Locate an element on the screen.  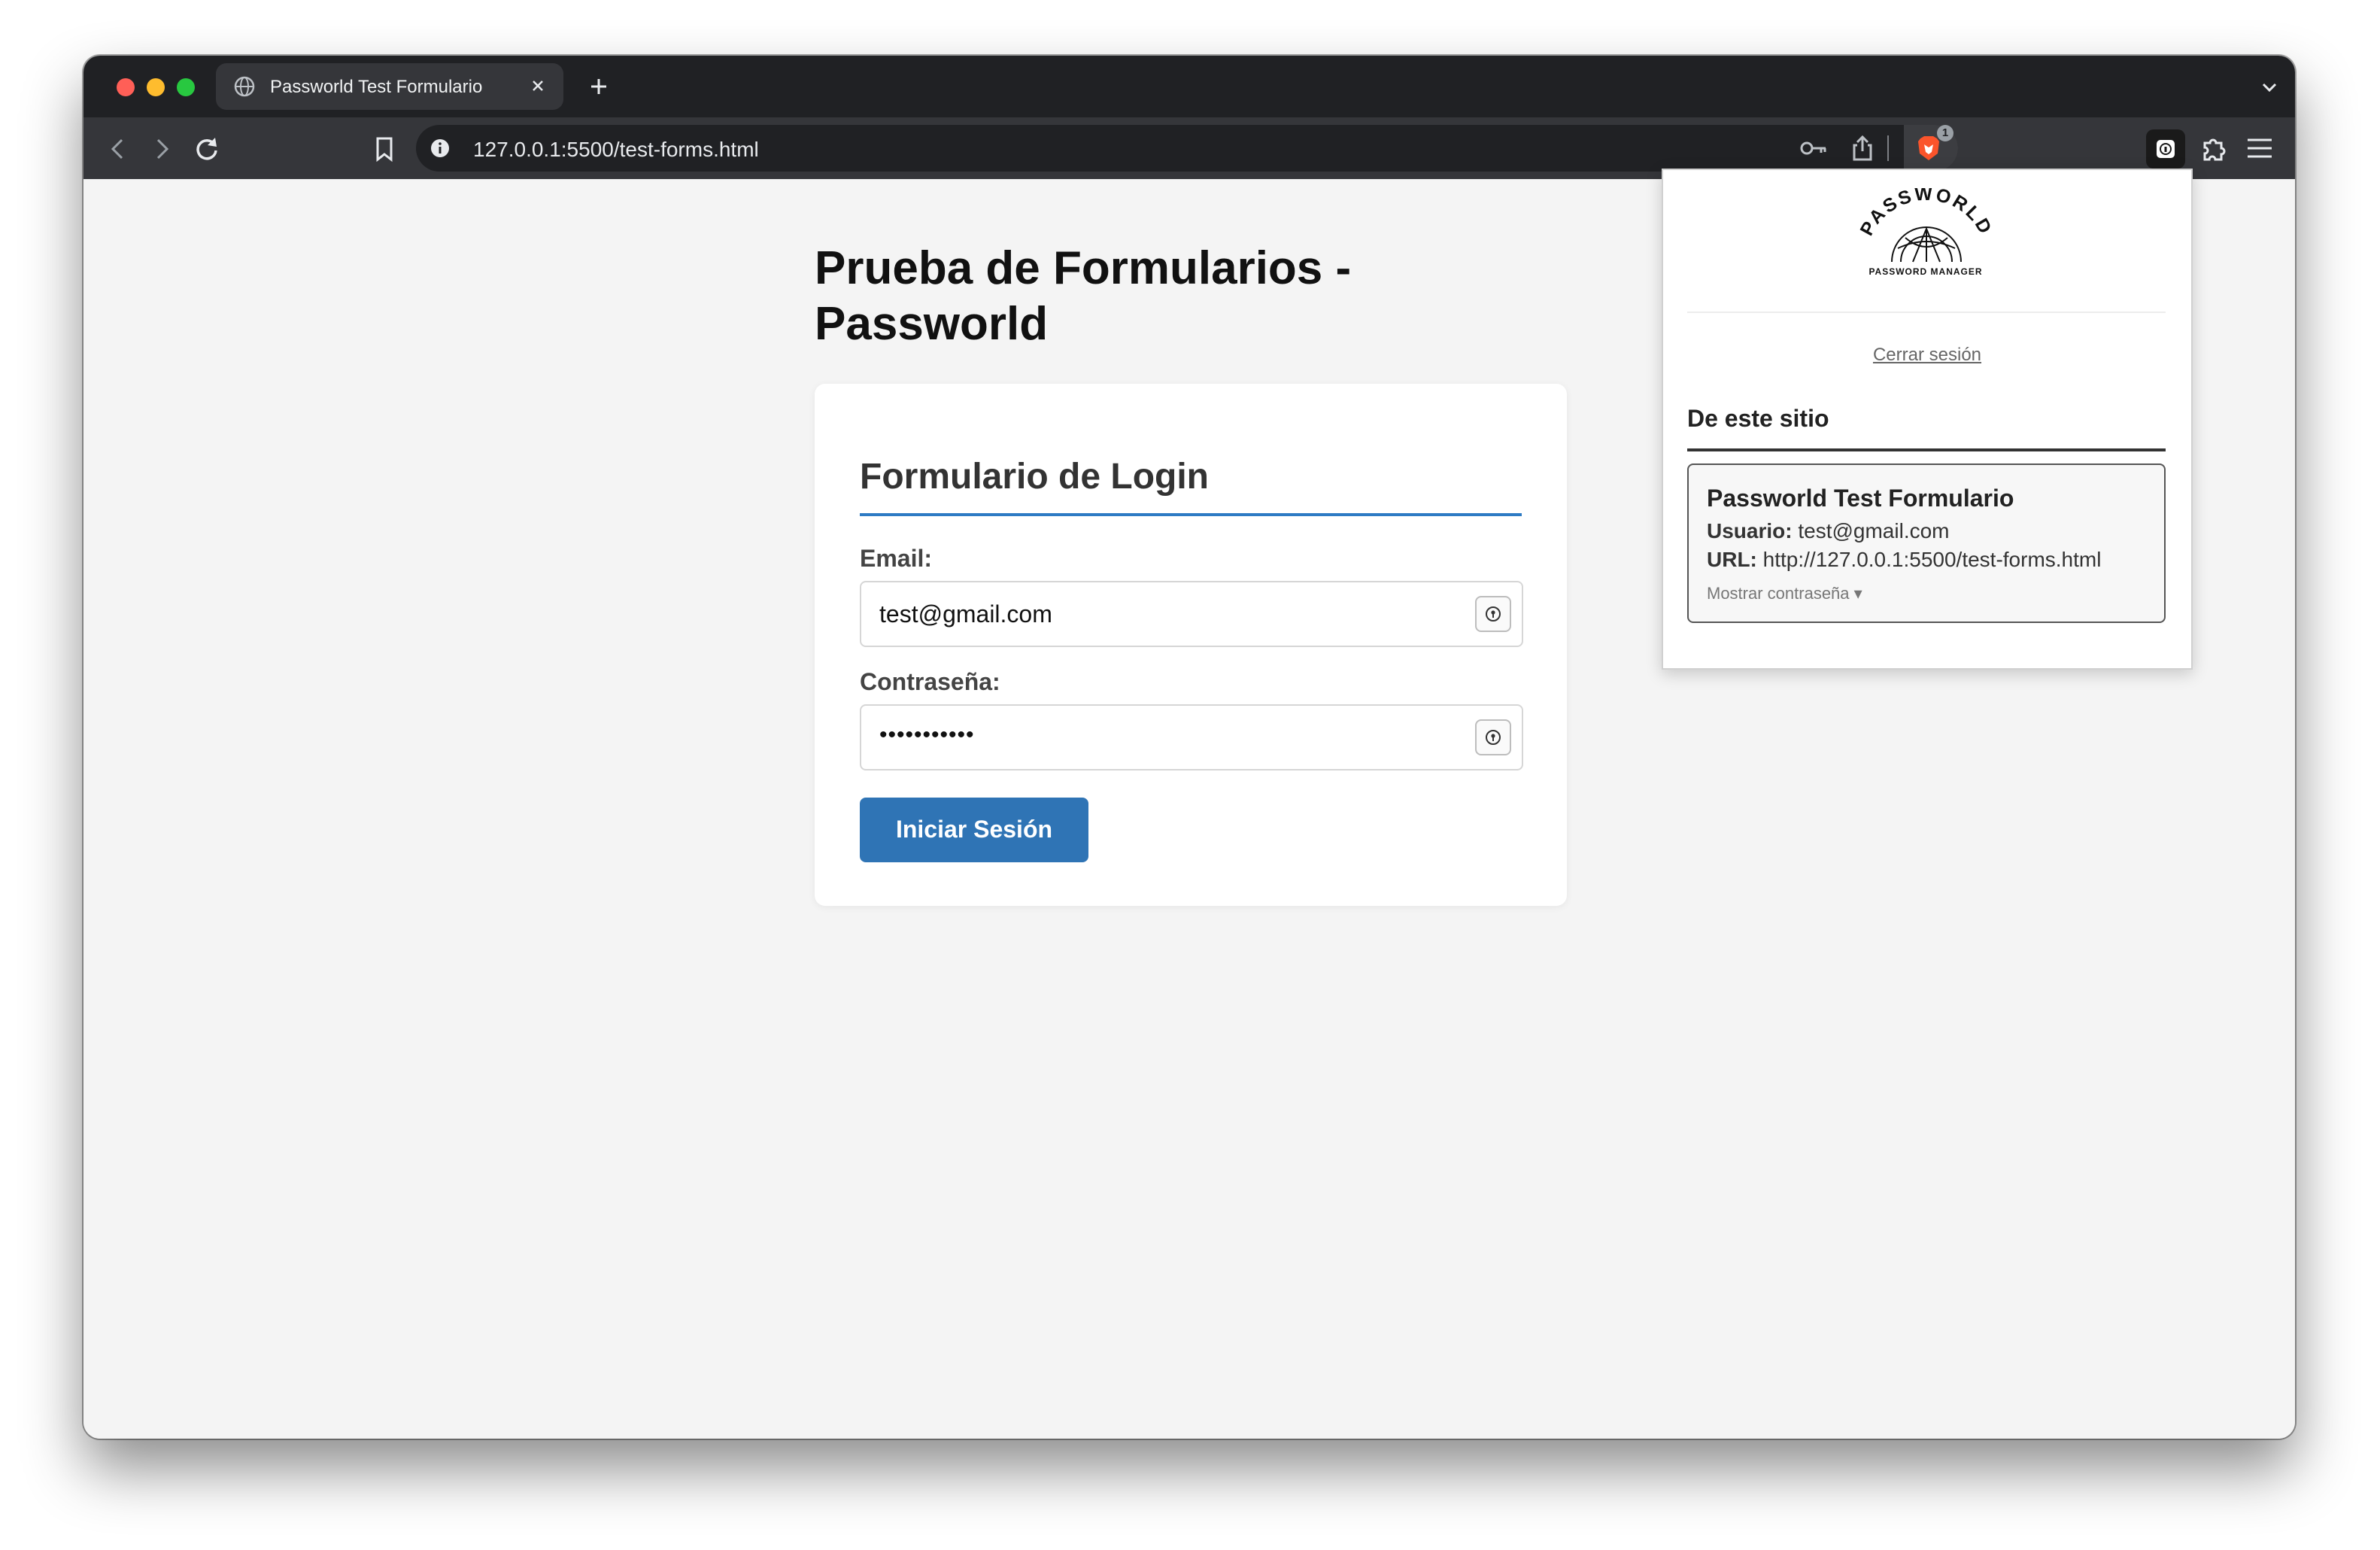
login-submit-label: Iniciar Sesión is located at coordinates (974, 829).